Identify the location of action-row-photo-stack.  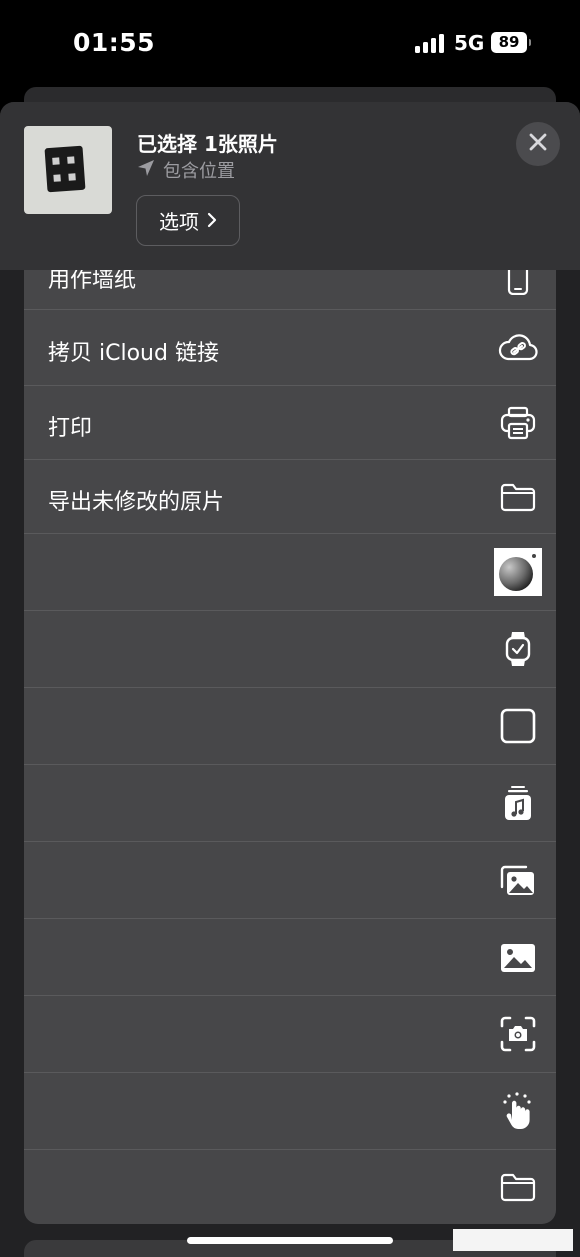
(290, 880).